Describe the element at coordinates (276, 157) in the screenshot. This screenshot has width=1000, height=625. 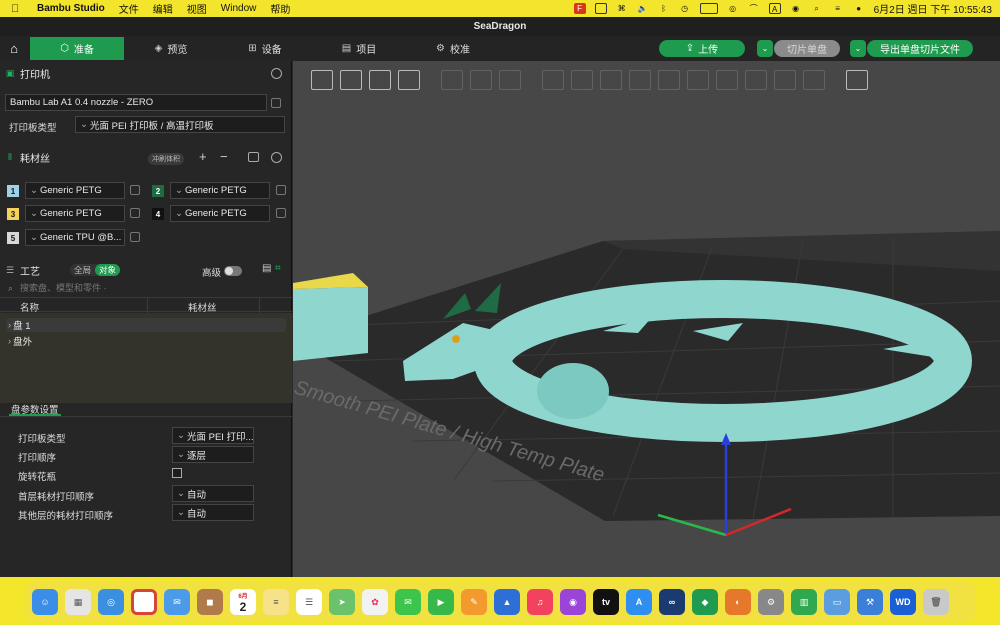
I see `filament-settings-gear-icon` at that location.